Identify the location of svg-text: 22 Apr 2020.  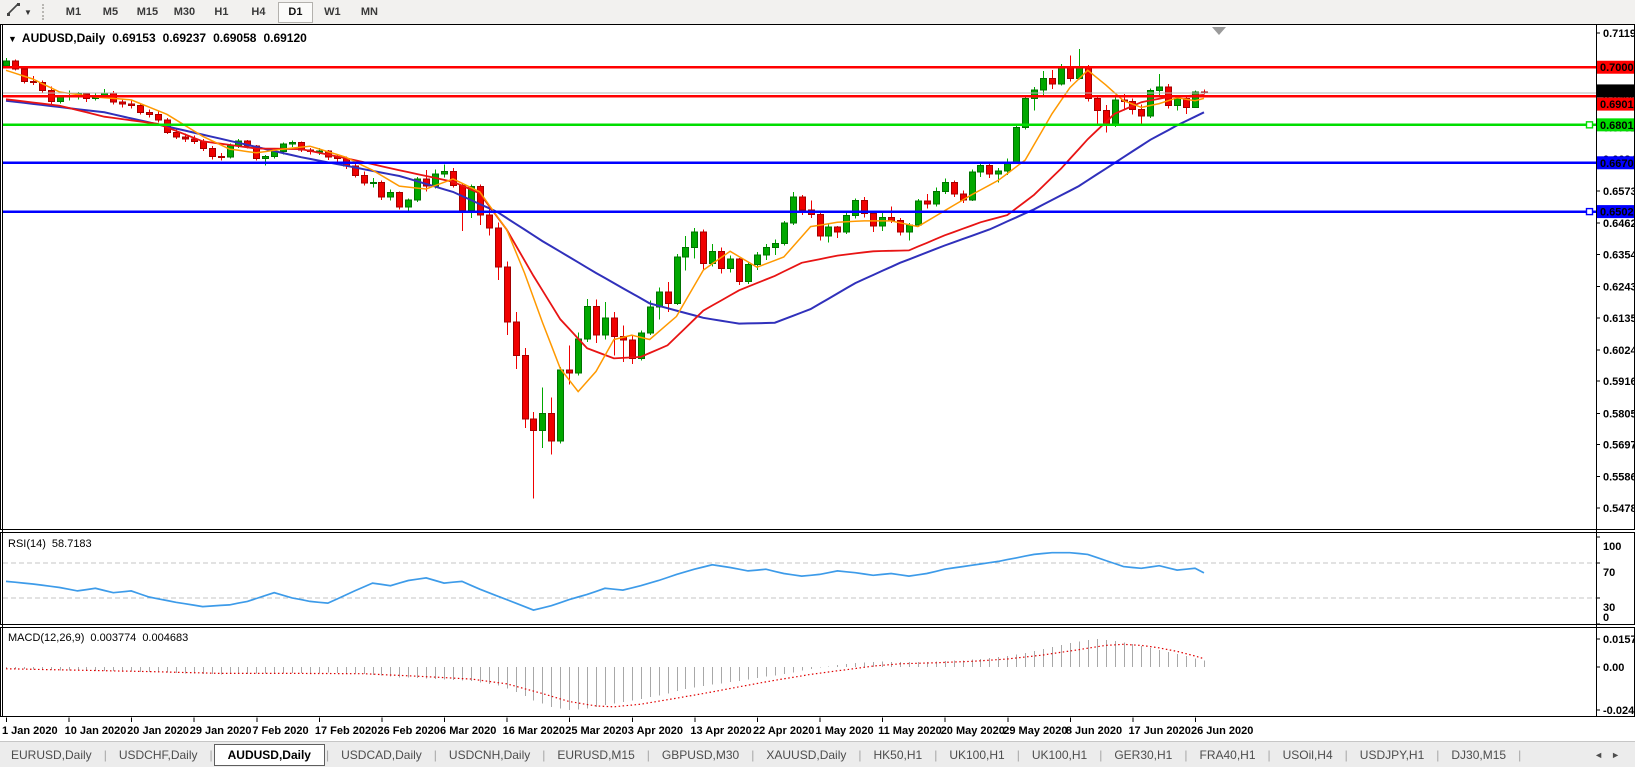
(783, 731).